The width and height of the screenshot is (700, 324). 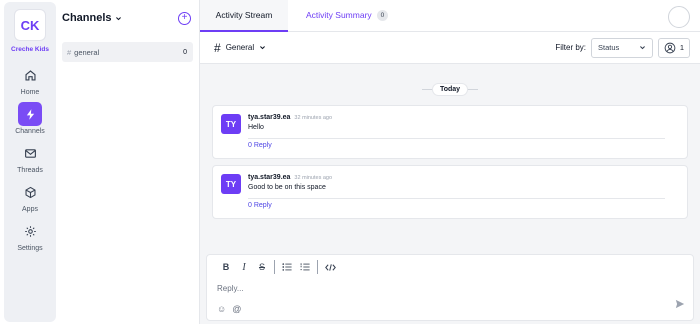 What do you see at coordinates (609, 47) in the screenshot?
I see `status-value: Status` at bounding box center [609, 47].